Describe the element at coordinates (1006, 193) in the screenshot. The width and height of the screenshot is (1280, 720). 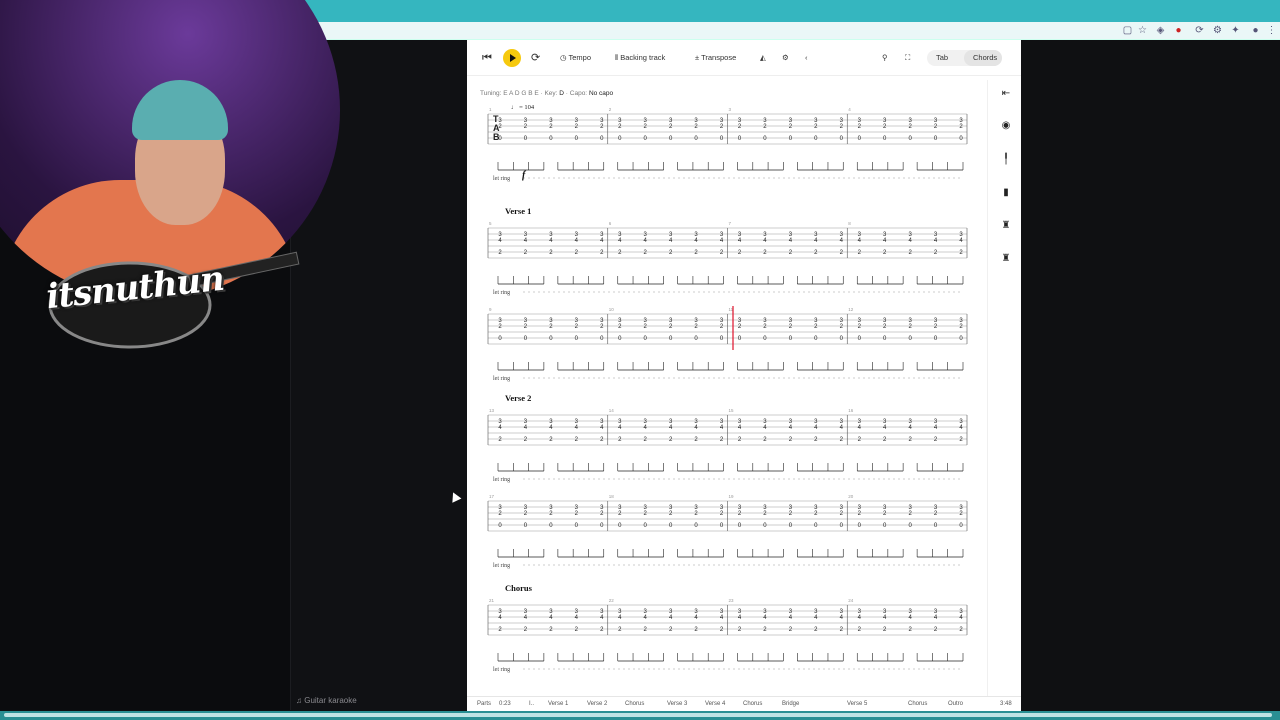
I see `bass-track-icon: ▮` at that location.